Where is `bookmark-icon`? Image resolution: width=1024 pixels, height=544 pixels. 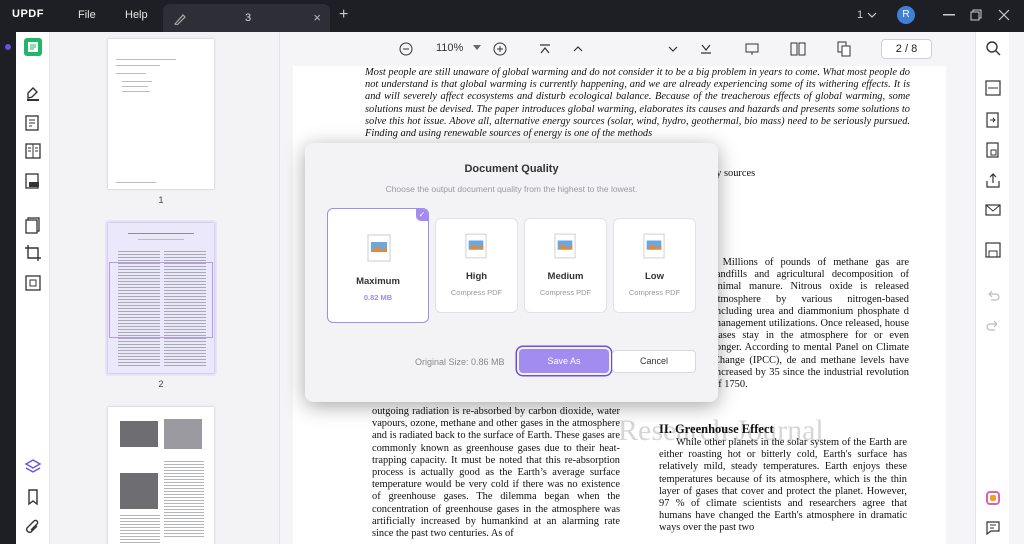
bookmark-icon is located at coordinates (33, 497).